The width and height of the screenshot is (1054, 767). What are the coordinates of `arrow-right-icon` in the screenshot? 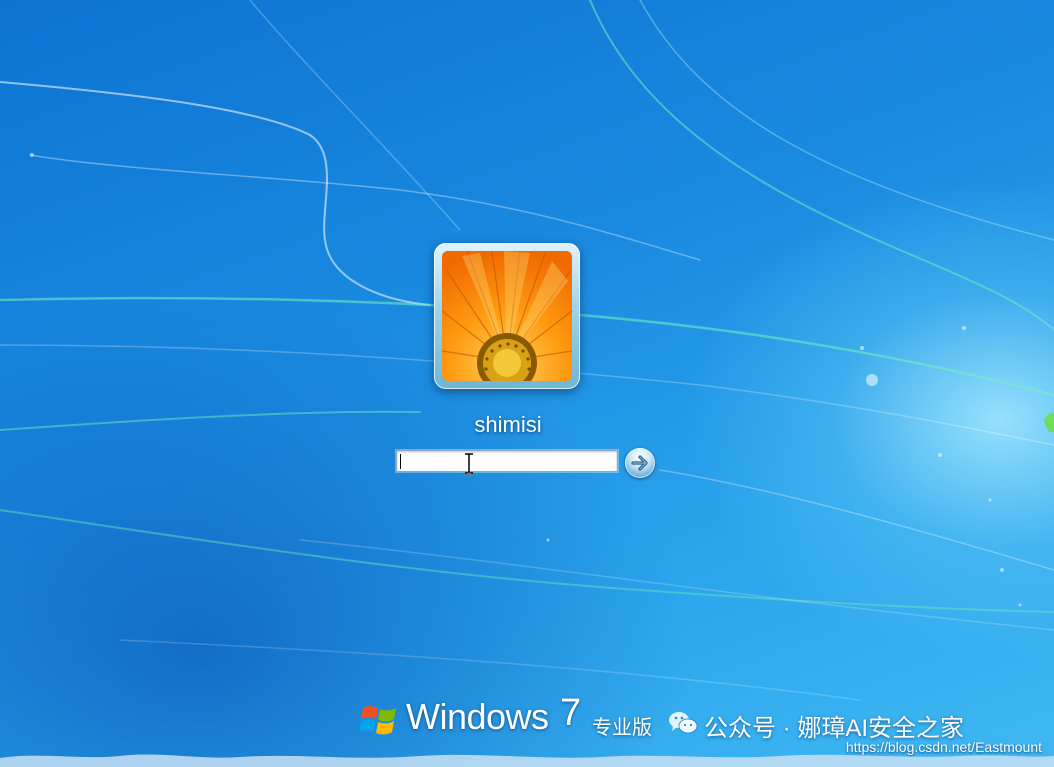 It's located at (639, 463).